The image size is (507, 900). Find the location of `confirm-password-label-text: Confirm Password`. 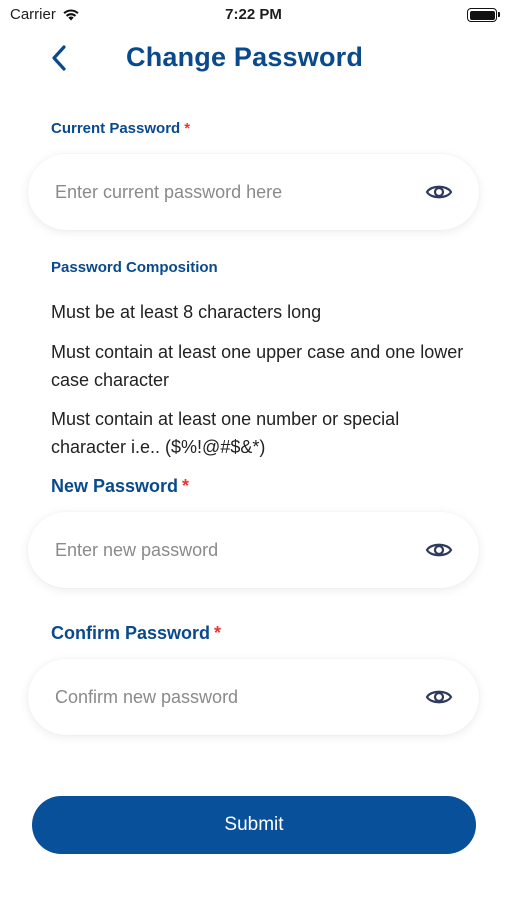

confirm-password-label-text: Confirm Password is located at coordinates (131, 633).